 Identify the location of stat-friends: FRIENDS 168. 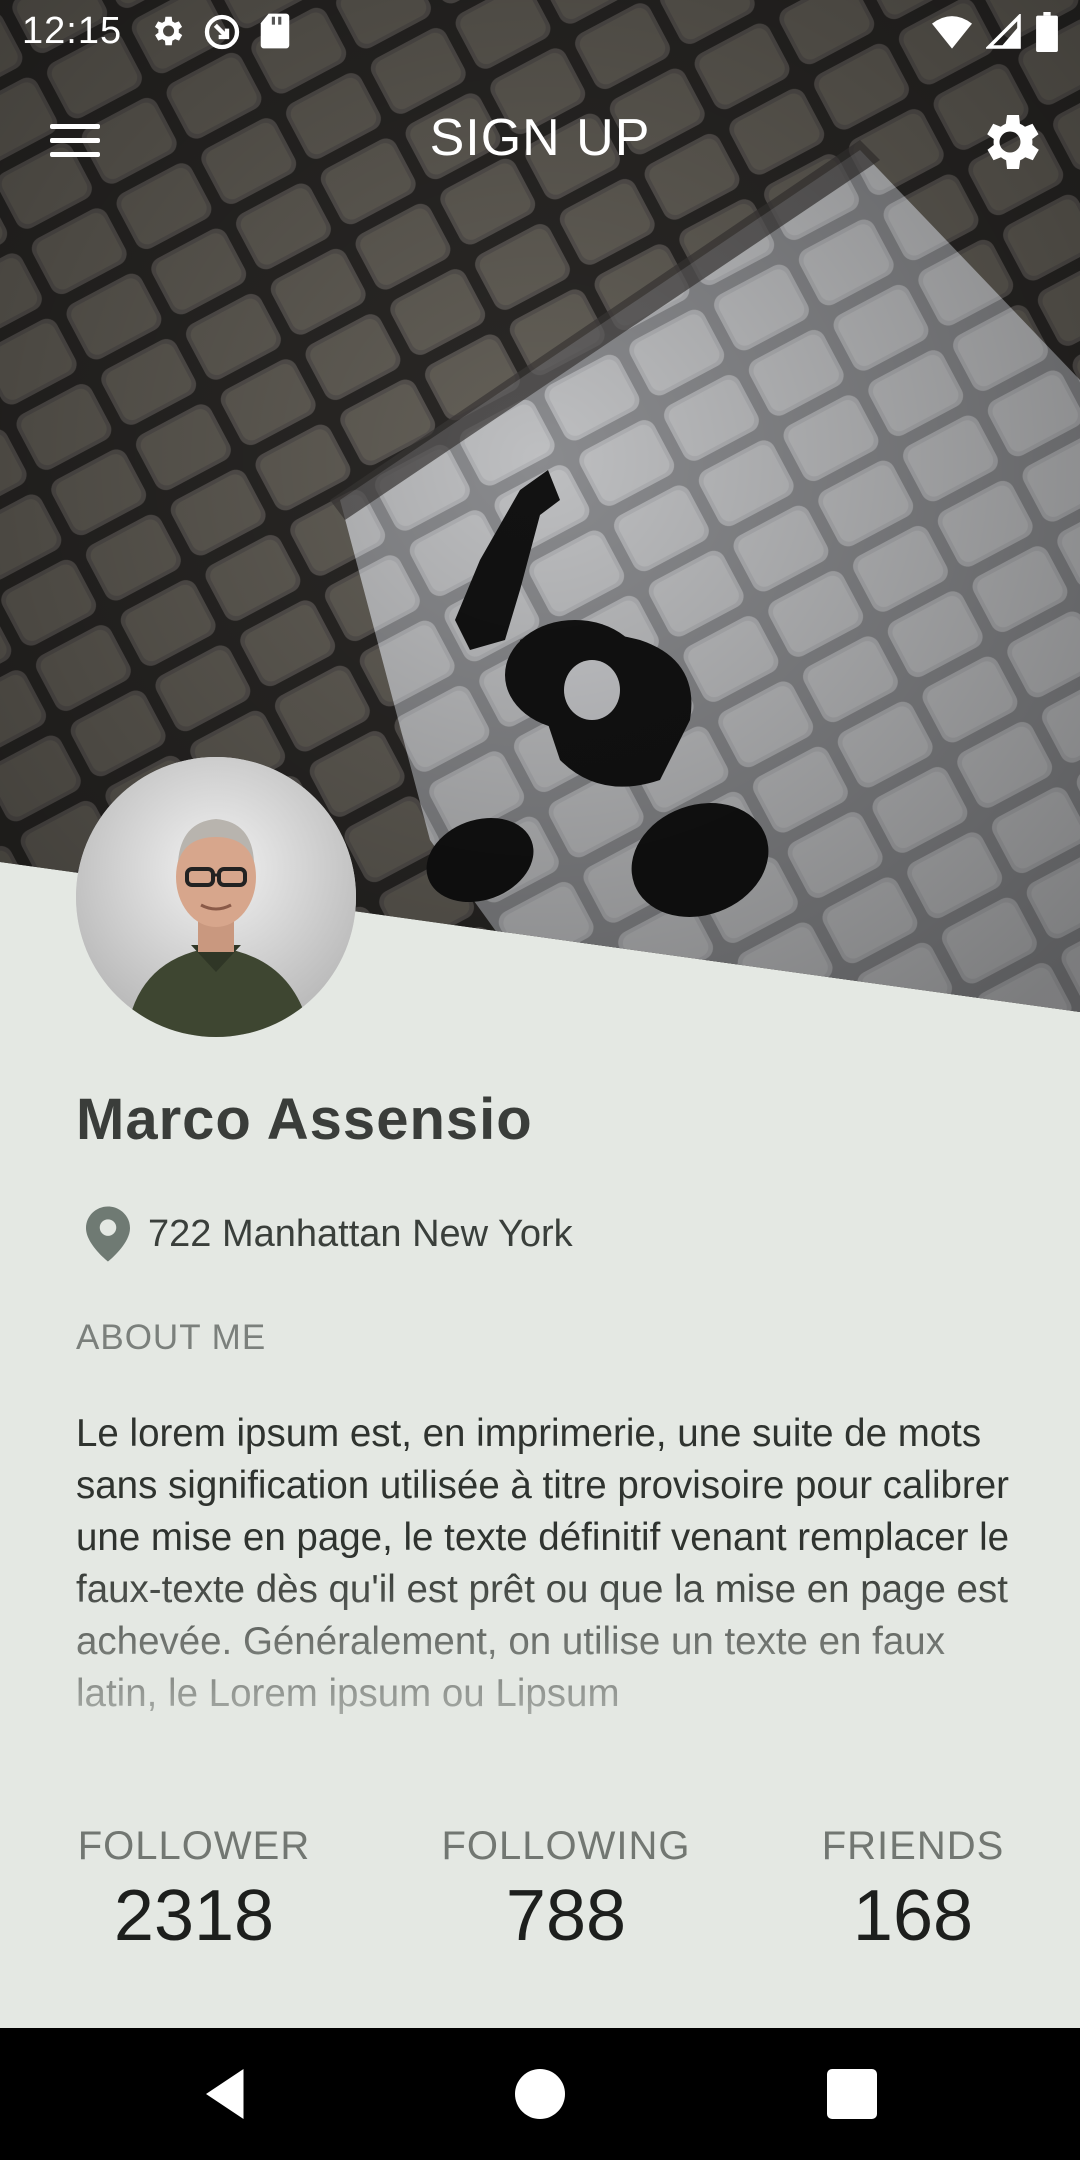
(913, 1890).